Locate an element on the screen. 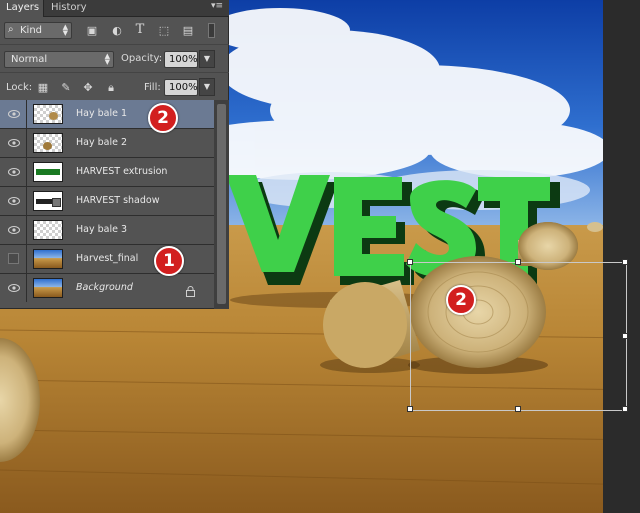 This screenshot has width=640, height=513. layer-row-hay-bale-3: Hay bale 3 is located at coordinates (107, 230).